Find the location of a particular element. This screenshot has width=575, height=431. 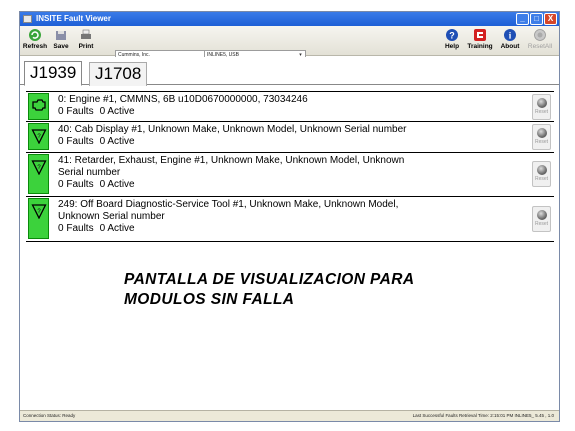

status-indicator is located at coordinates (38, 106).